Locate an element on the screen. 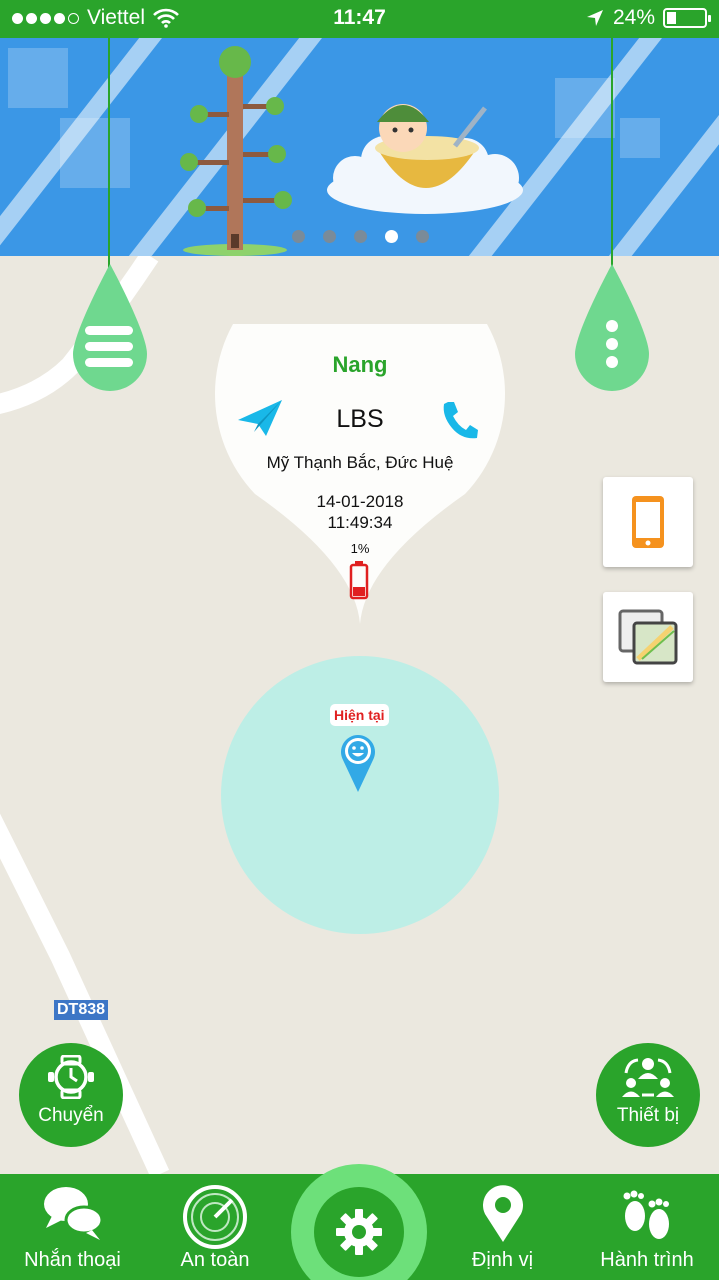  device-name: Nang is located at coordinates (360, 364).